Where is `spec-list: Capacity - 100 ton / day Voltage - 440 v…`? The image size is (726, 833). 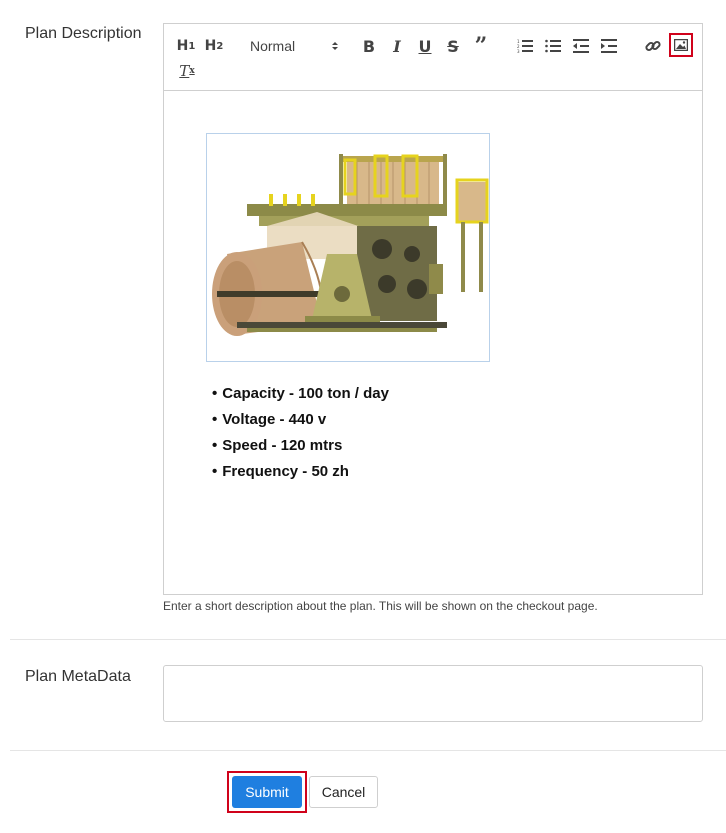 spec-list: Capacity - 100 ton / day Voltage - 440 v… is located at coordinates (300, 433).